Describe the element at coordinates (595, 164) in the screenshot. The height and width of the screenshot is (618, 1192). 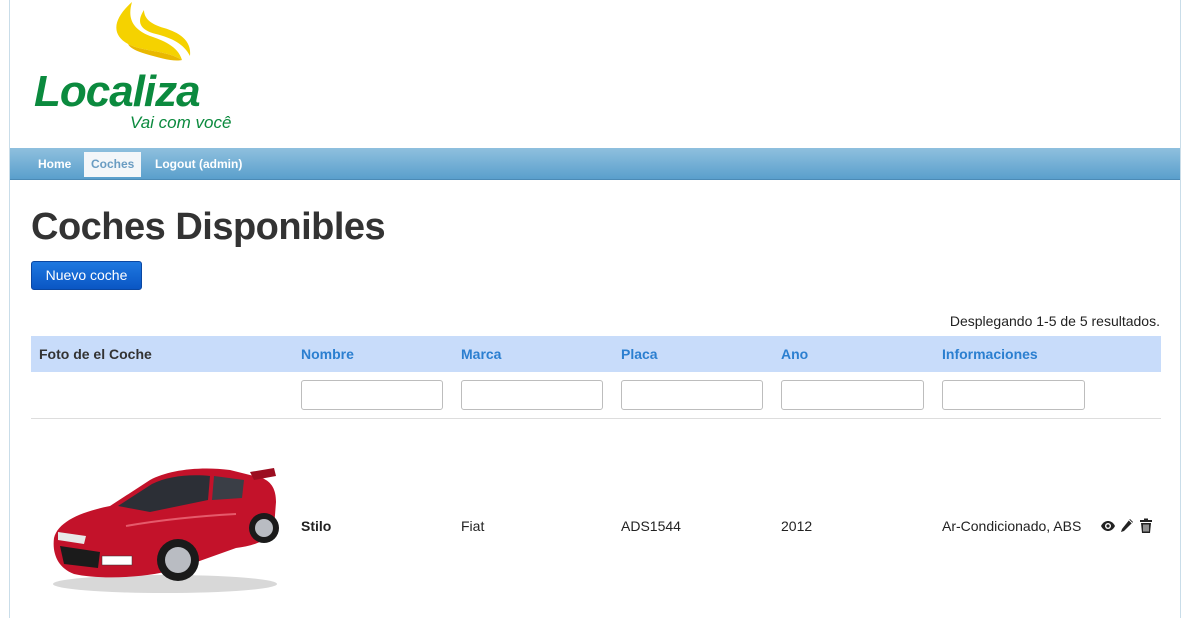
I see `main-navbar: Home Coches Logout (admin)` at that location.